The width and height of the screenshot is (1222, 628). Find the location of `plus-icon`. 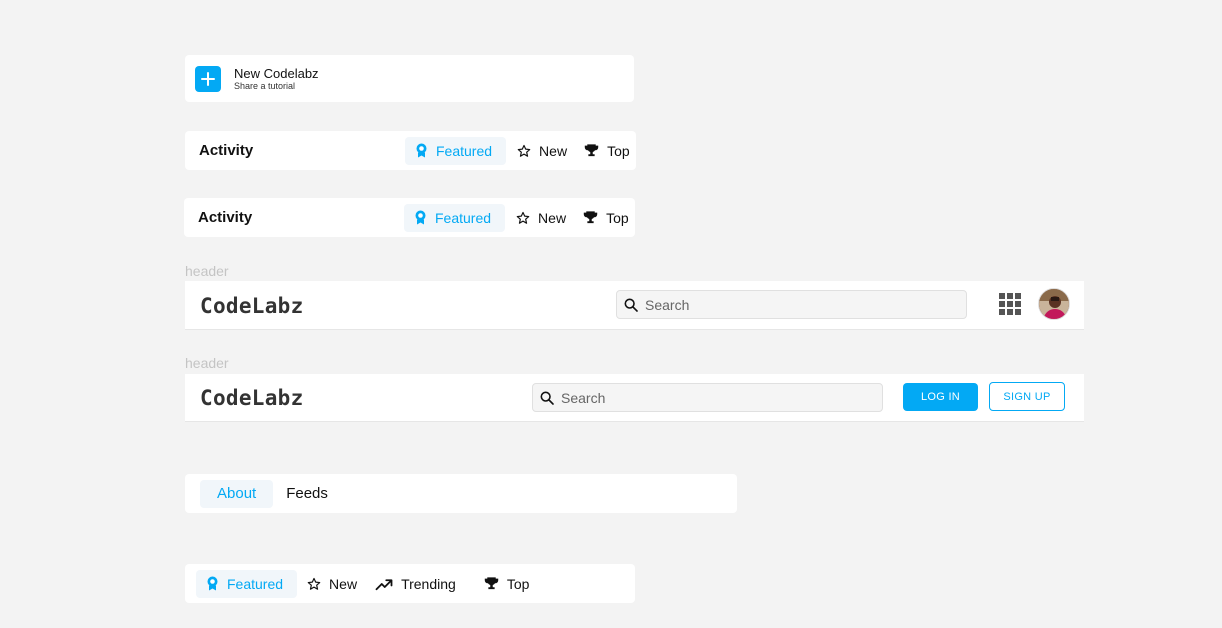

plus-icon is located at coordinates (208, 78).